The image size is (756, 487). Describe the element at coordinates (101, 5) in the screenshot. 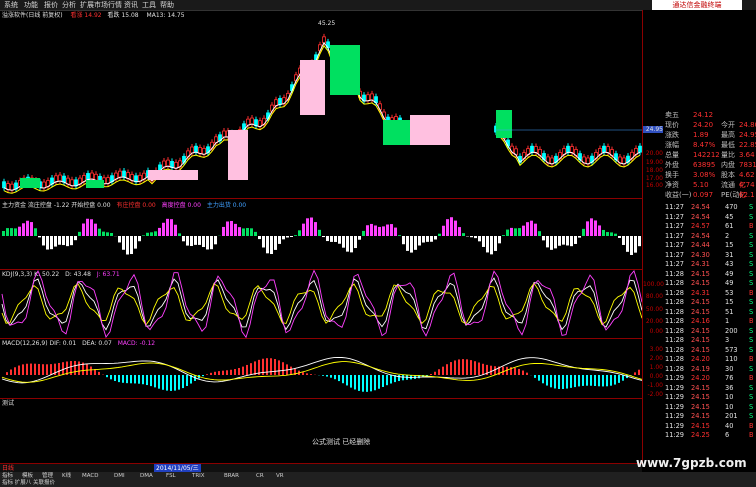

I see `menu-extended-market: 扩展市场行情` at that location.